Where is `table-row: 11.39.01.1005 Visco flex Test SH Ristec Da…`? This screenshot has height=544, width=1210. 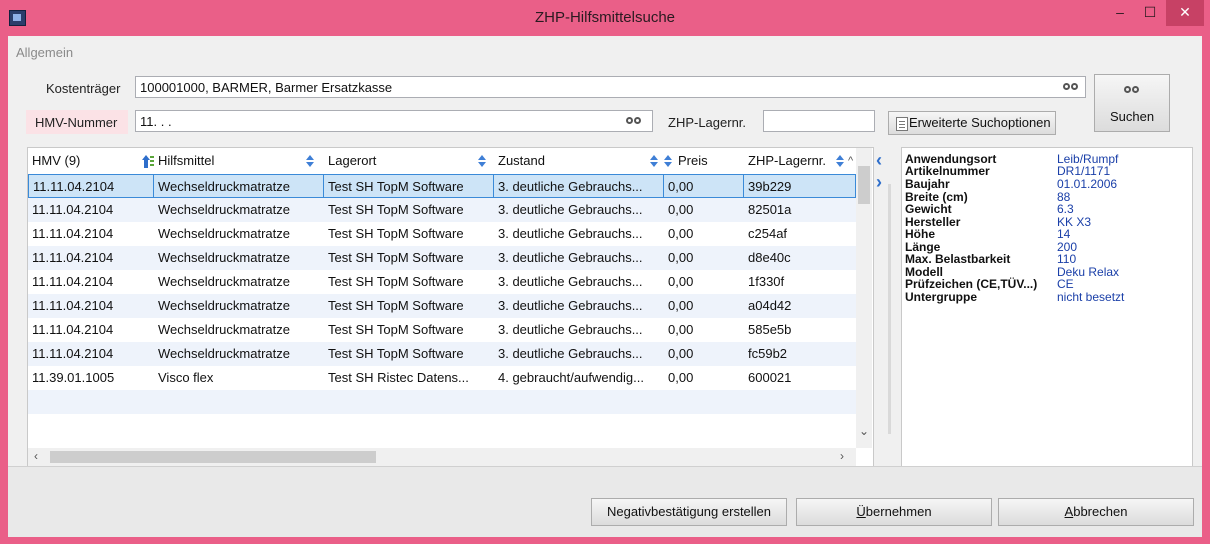
table-row: 11.39.01.1005 Visco flex Test SH Ristec Da… is located at coordinates (442, 378).